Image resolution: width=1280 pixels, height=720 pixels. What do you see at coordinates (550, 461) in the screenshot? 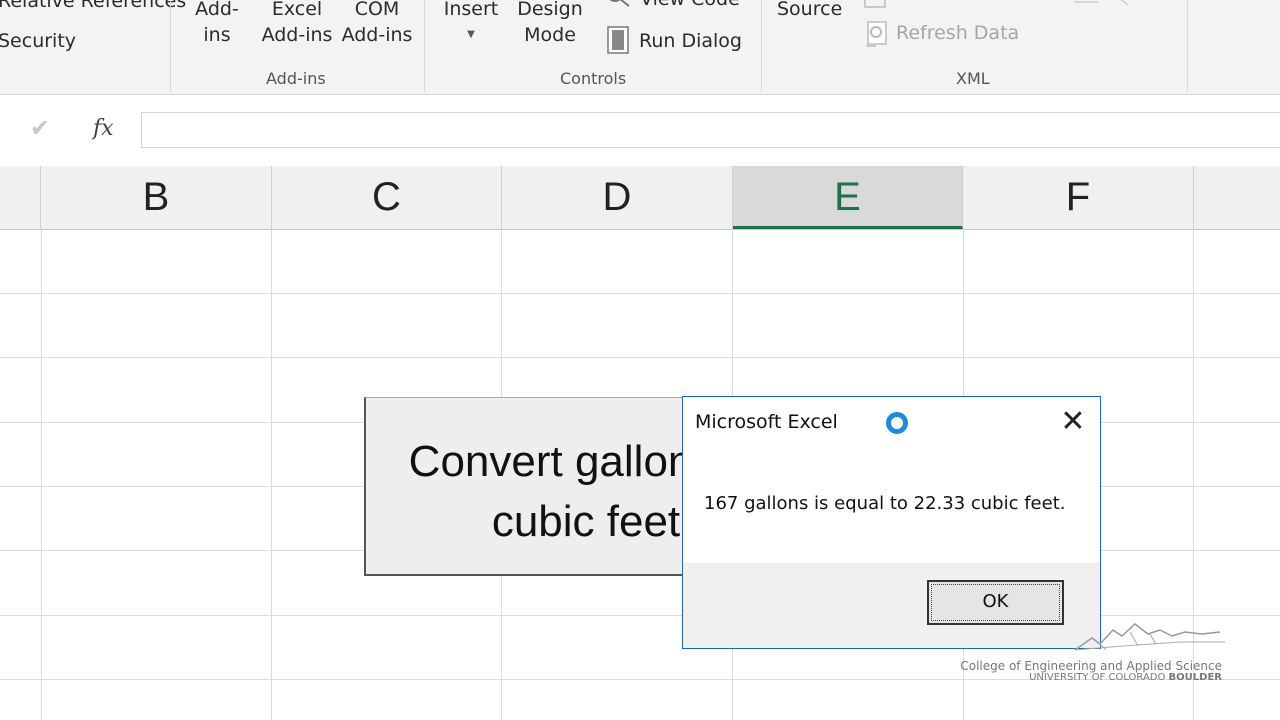
I see `shape-label-line-1: Convert gallons to` at bounding box center [550, 461].